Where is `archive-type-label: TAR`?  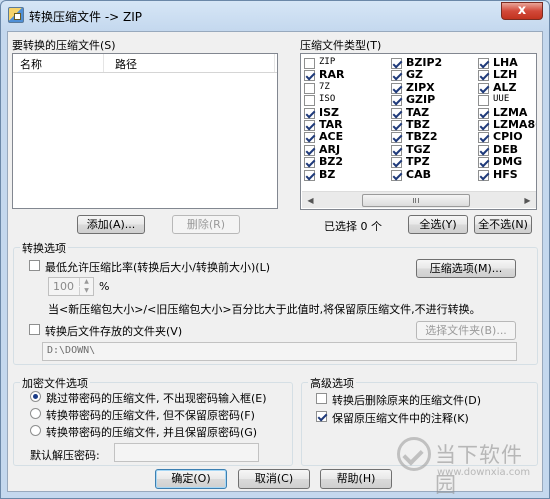
archive-type-label: TAR is located at coordinates (331, 124).